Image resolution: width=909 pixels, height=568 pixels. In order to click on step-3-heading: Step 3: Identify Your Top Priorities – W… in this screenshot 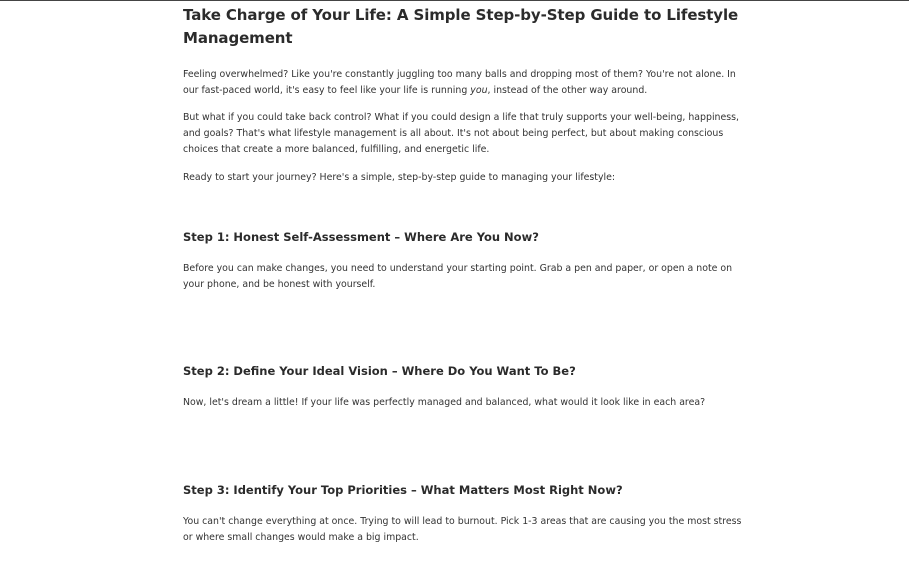, I will do `click(403, 490)`.